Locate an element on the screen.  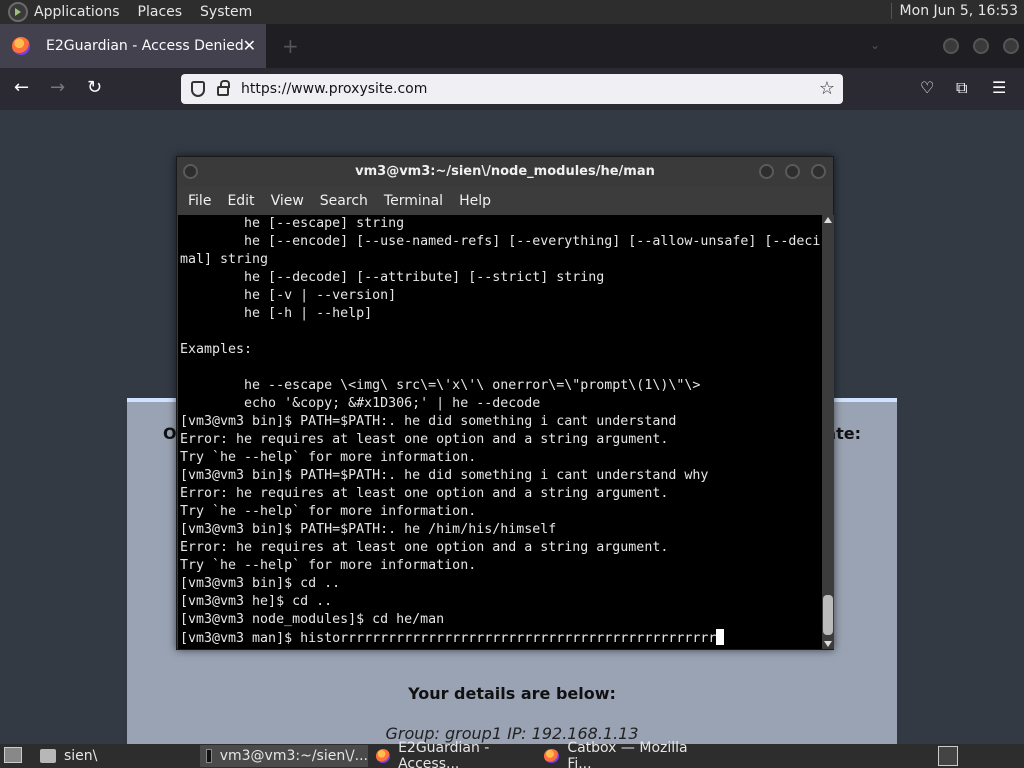
close-window-button is located at coordinates (1011, 46).